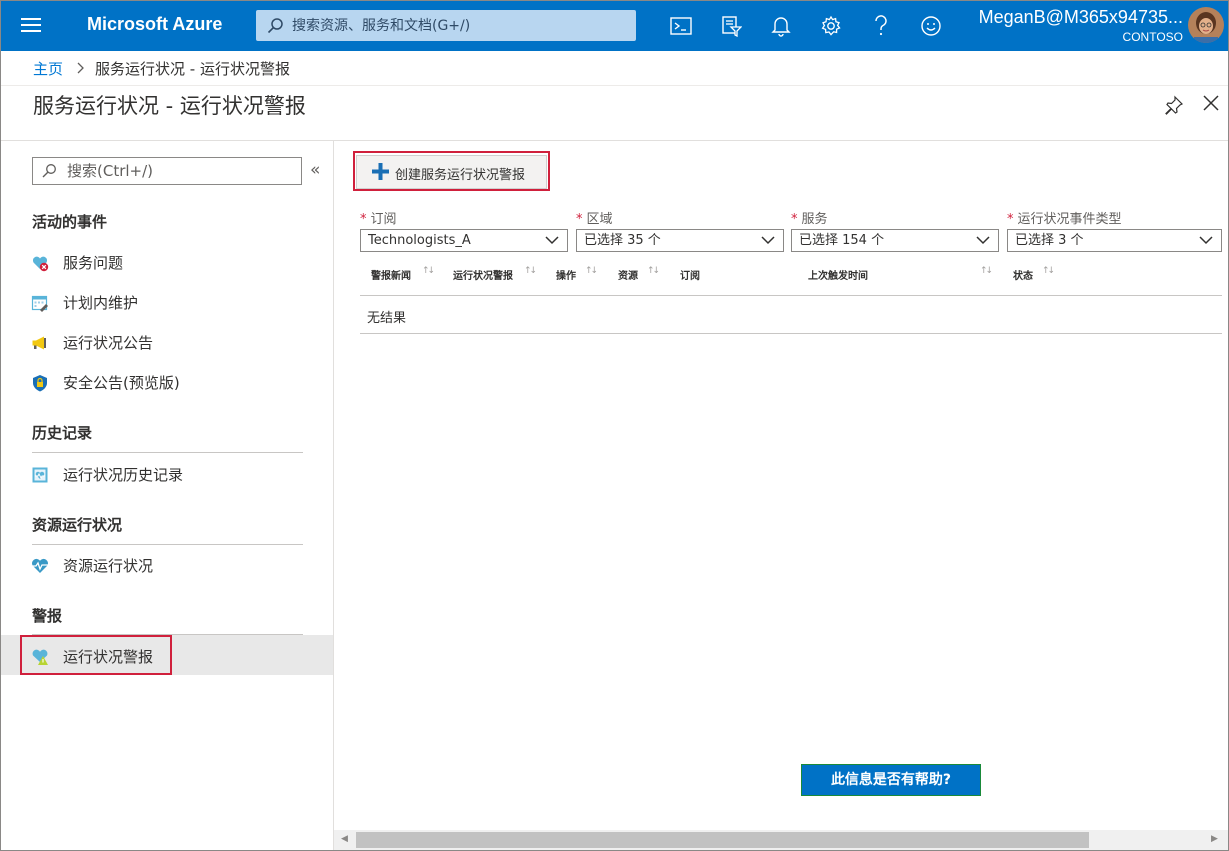 The image size is (1229, 851). What do you see at coordinates (1206, 25) in the screenshot?
I see `avatar` at bounding box center [1206, 25].